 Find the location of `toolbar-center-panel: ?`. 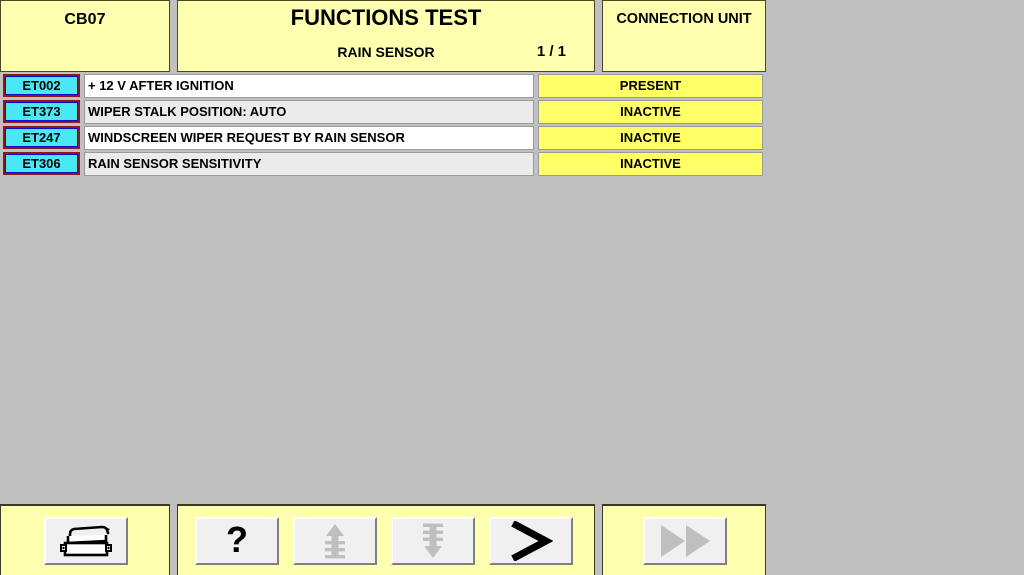

toolbar-center-panel: ? is located at coordinates (386, 539).